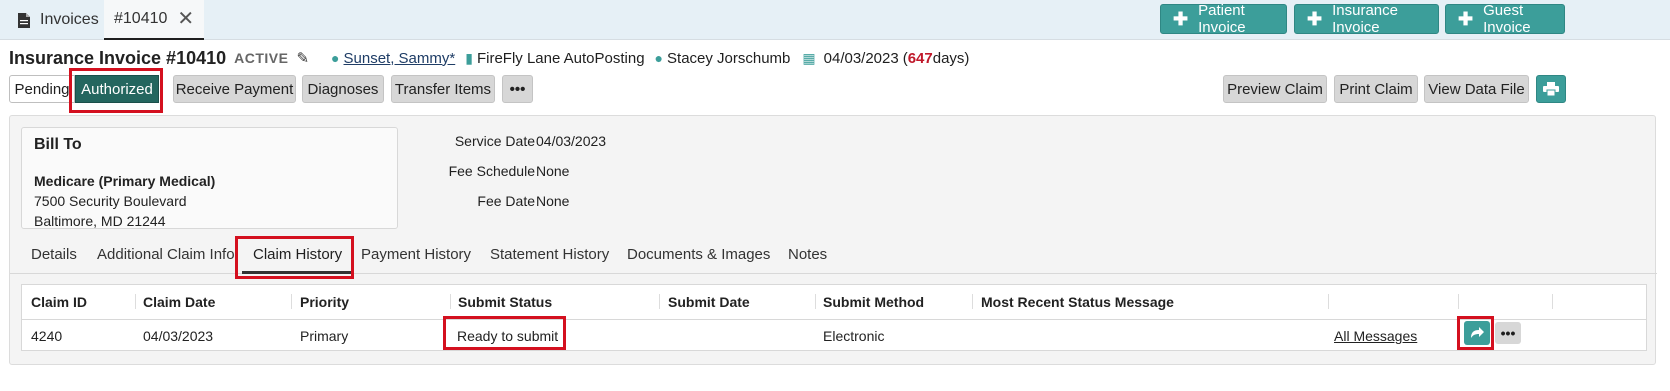 This screenshot has height=391, width=1670. I want to click on view-data-file-label: View Data File, so click(1476, 89).